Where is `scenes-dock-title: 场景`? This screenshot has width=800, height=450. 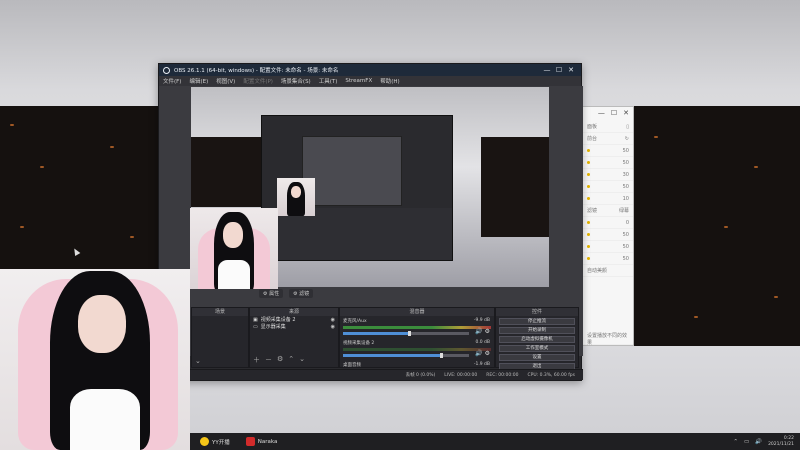 scenes-dock-title: 场景 is located at coordinates (220, 312).